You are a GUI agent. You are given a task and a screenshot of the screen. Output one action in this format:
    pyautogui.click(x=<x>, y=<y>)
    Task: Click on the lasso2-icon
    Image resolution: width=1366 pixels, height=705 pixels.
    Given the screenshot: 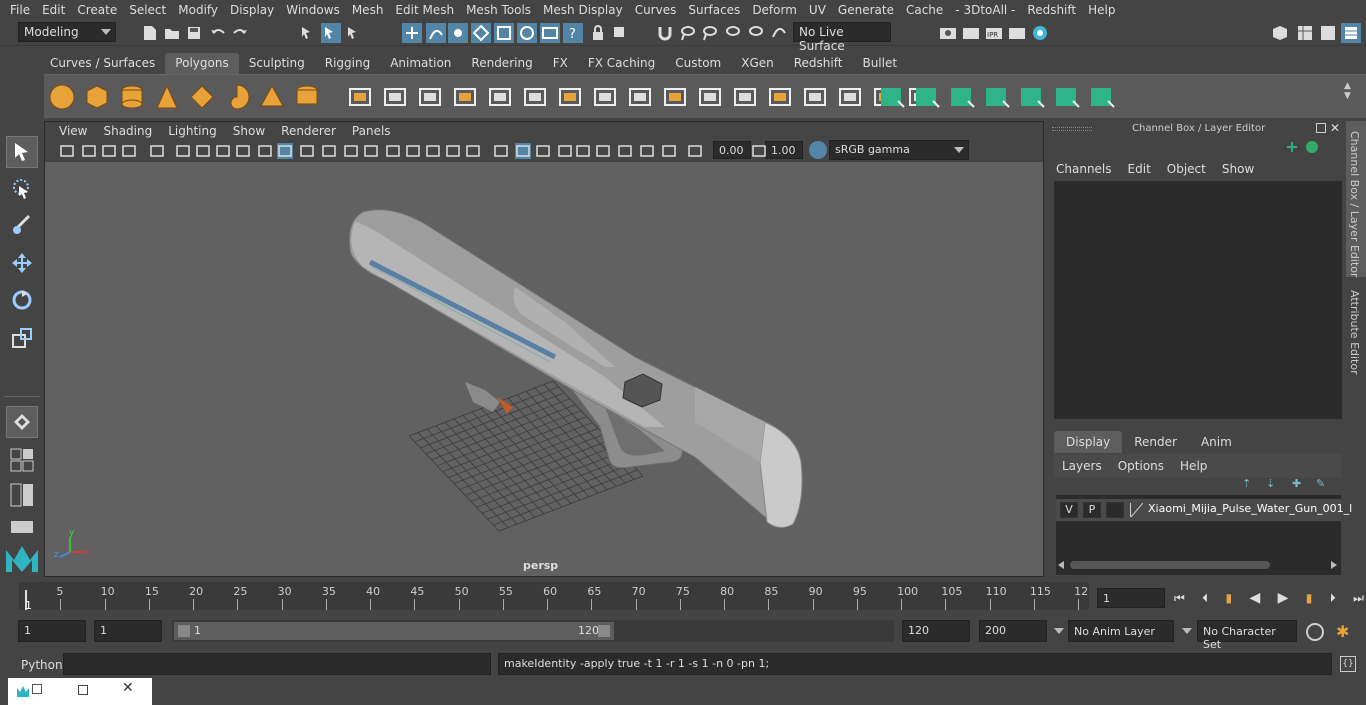 What is the action you would take?
    pyautogui.click(x=710, y=33)
    